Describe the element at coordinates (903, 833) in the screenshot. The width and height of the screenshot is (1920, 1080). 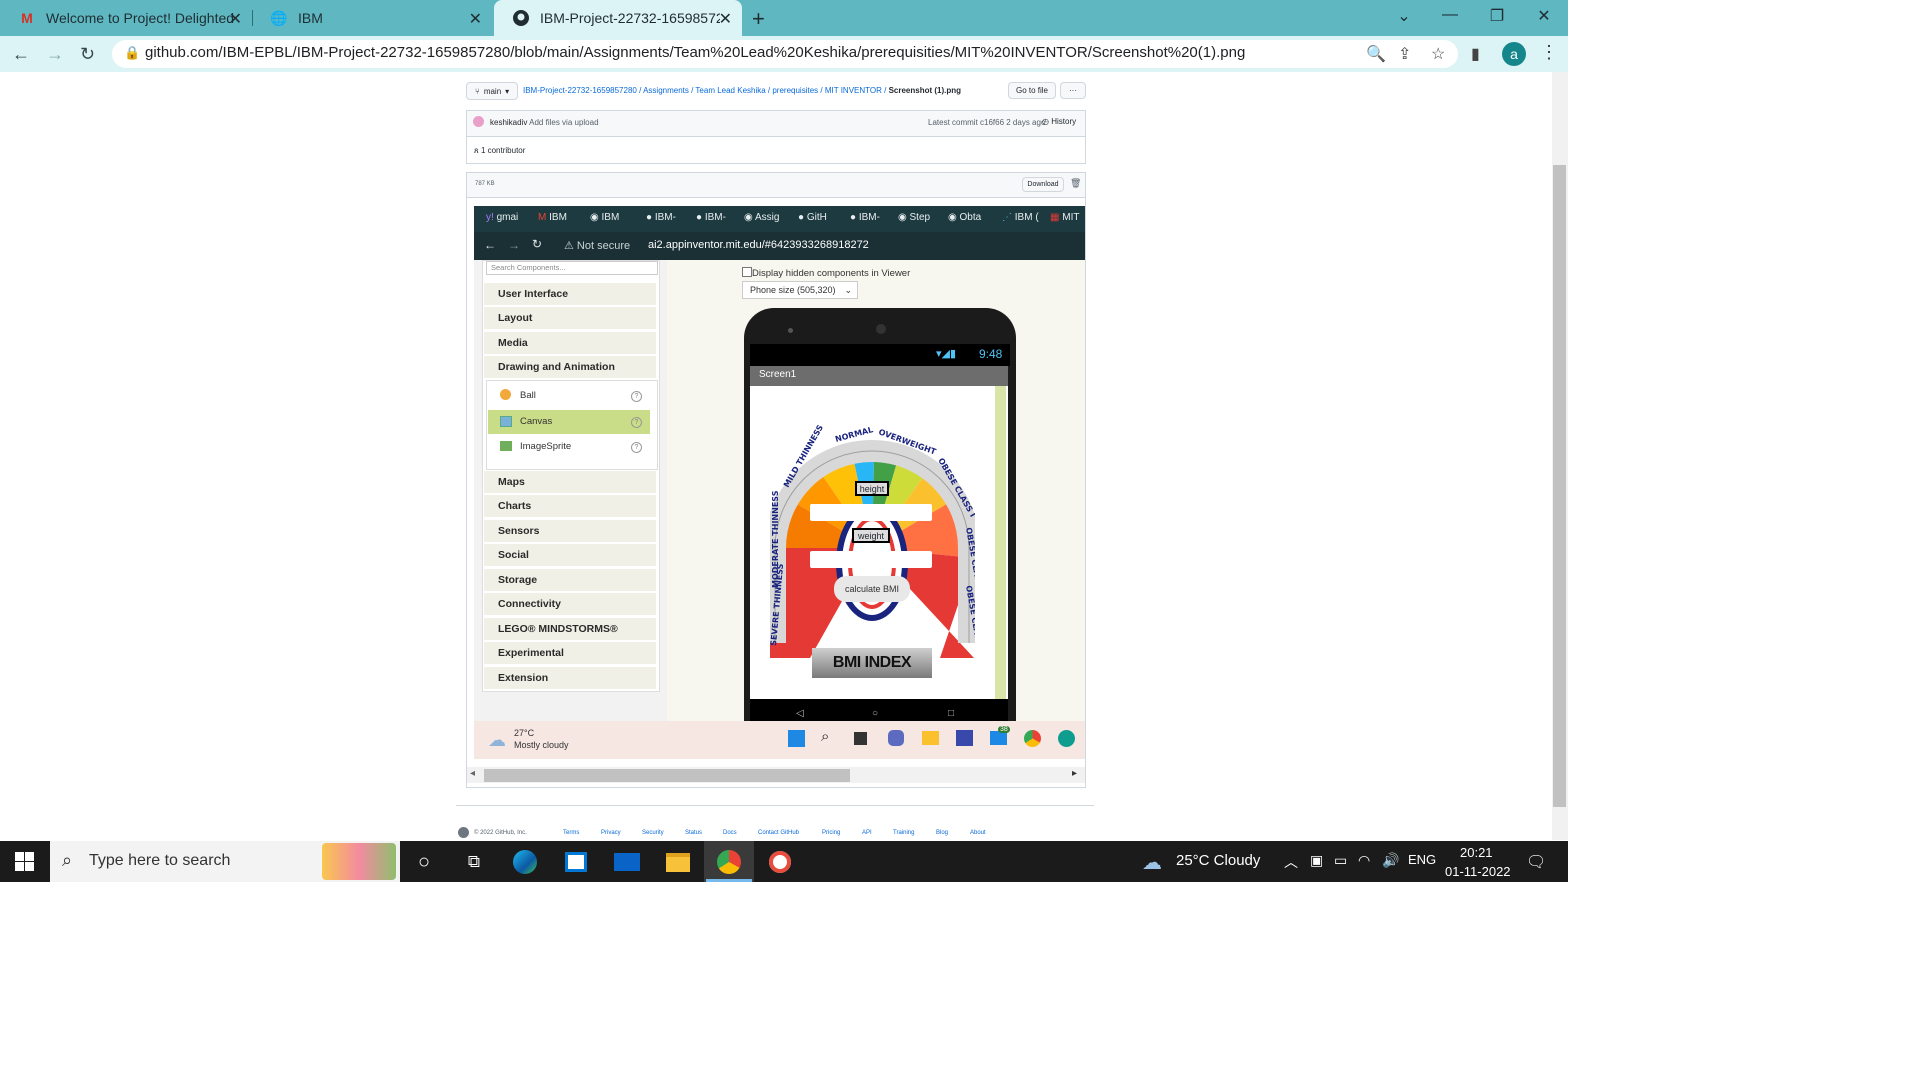
I see `footer-training: Training` at that location.